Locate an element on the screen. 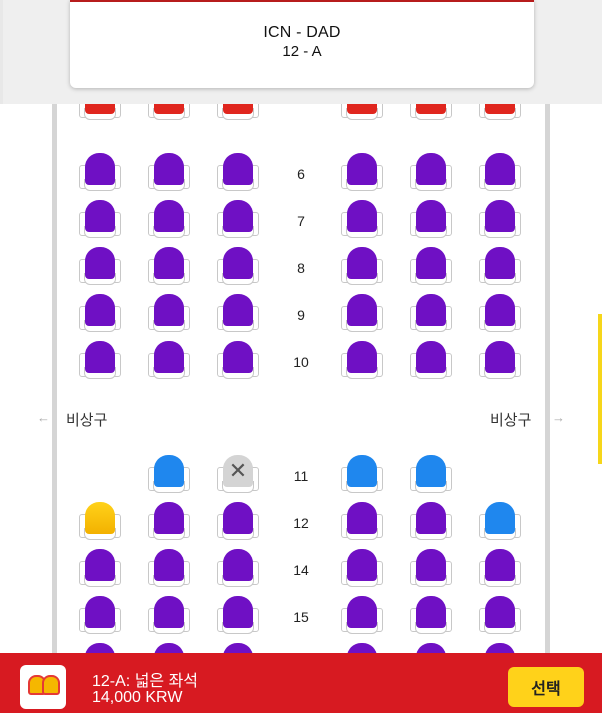 This screenshot has height=713, width=602. seat-12b is located at coordinates (169, 521).